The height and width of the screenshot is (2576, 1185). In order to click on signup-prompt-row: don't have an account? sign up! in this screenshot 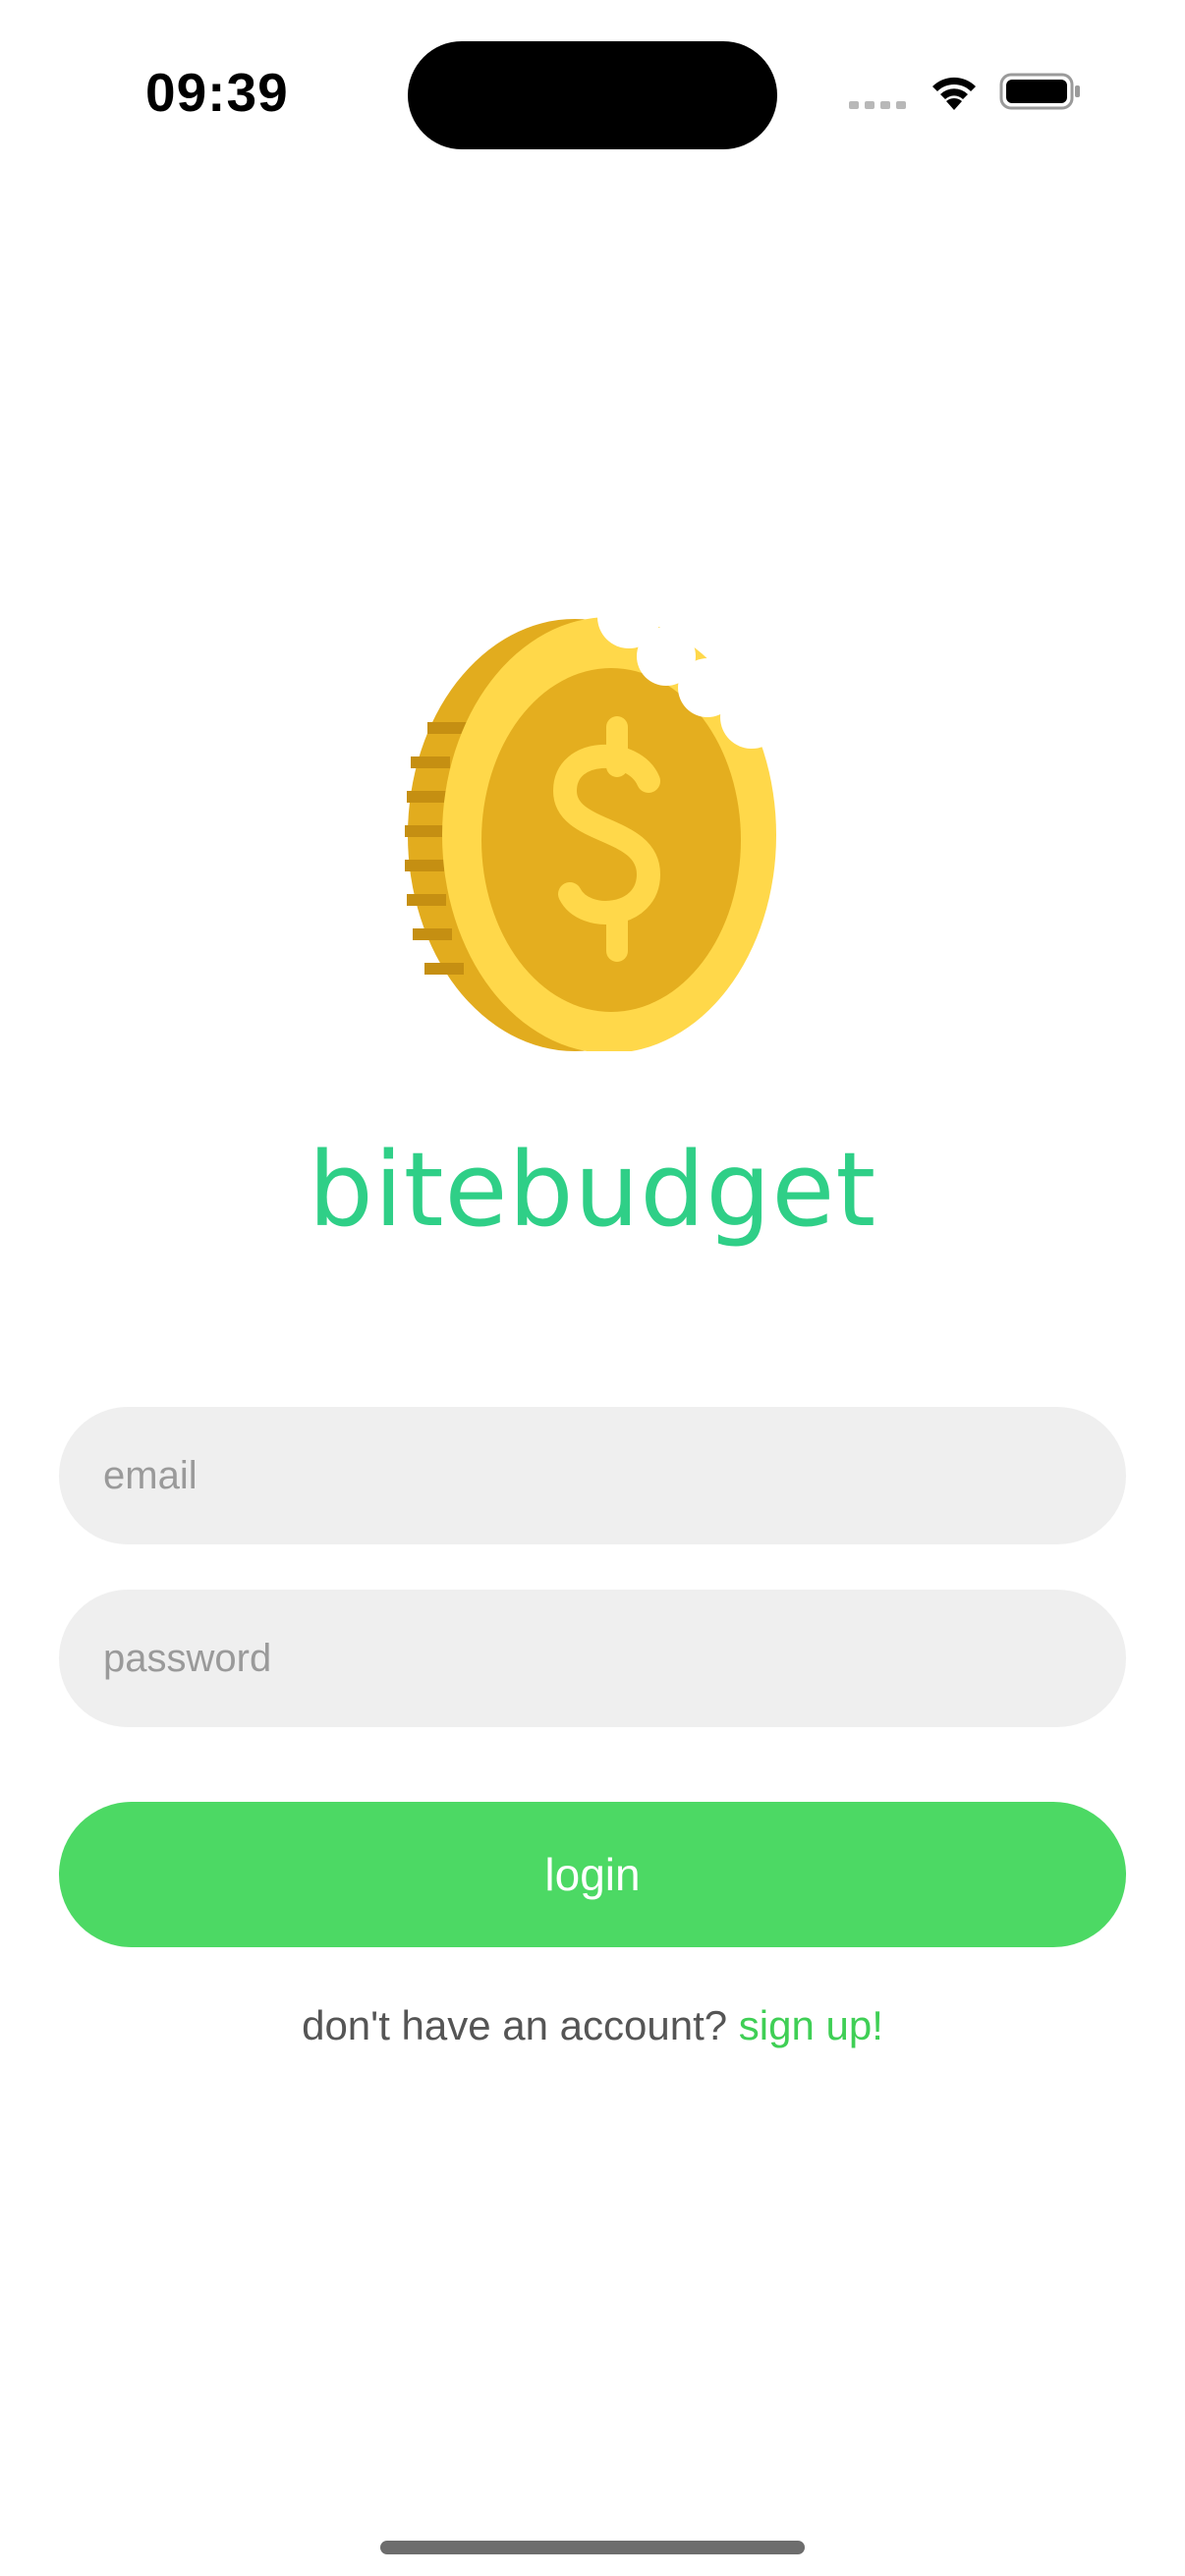, I will do `click(592, 2025)`.